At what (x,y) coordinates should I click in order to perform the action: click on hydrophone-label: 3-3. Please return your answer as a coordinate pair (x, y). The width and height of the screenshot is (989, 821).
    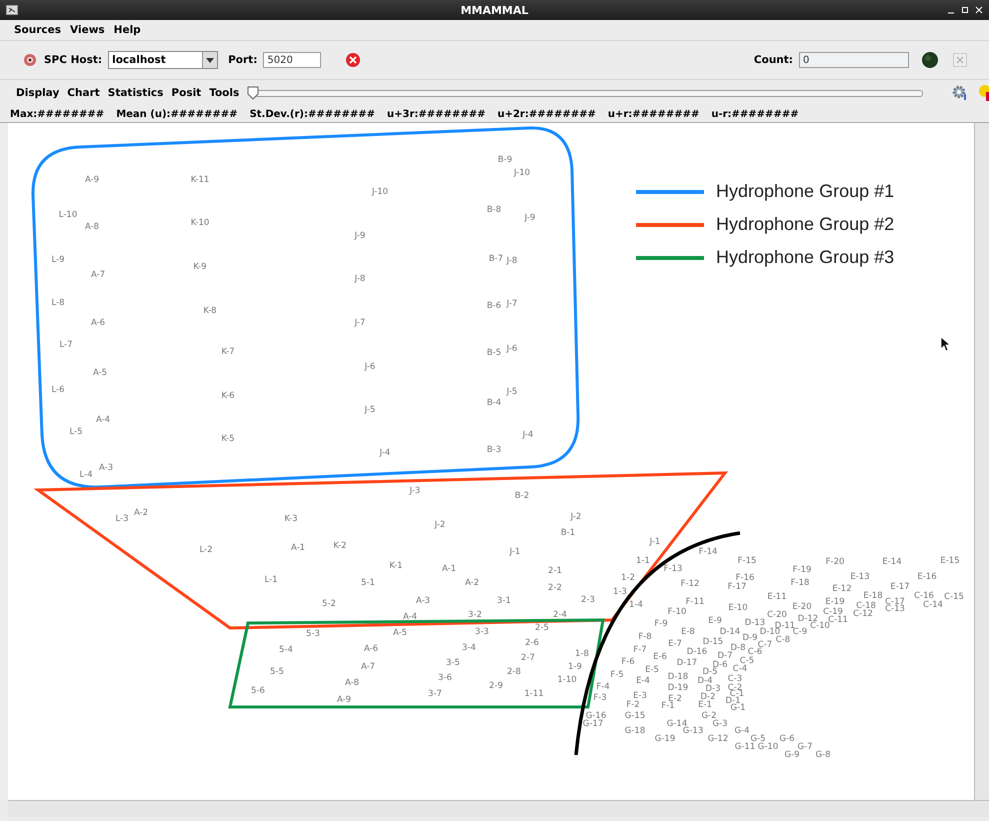
    Looking at the image, I should click on (482, 632).